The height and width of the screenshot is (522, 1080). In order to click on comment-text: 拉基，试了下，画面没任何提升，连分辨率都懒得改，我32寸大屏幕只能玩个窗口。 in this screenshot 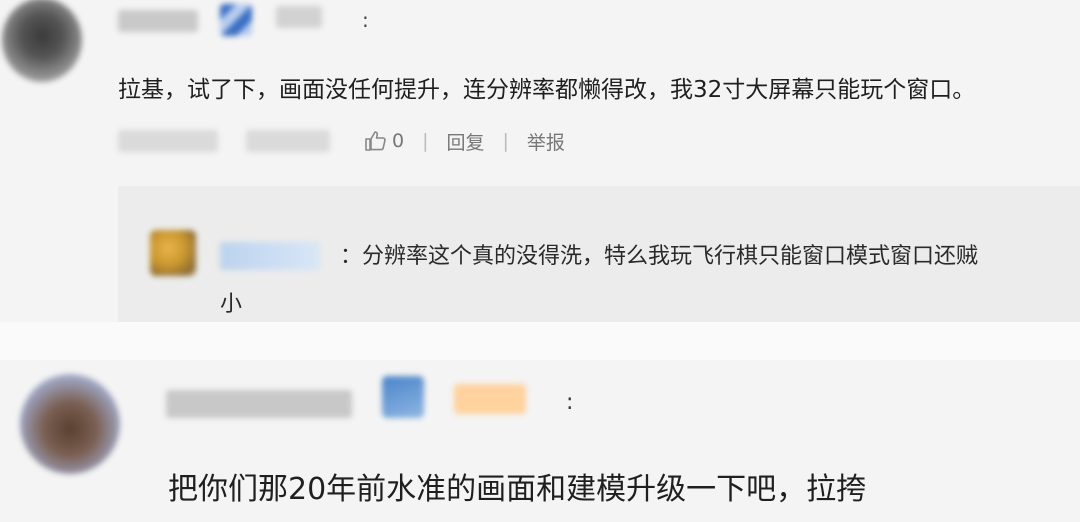, I will do `click(547, 90)`.